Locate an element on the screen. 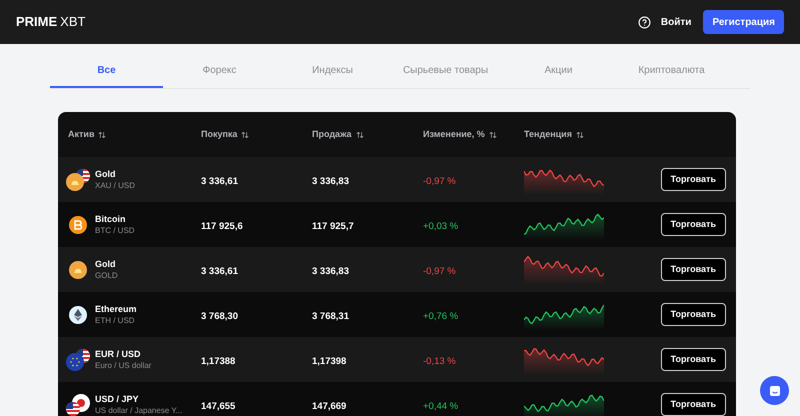  help-icon is located at coordinates (644, 22).